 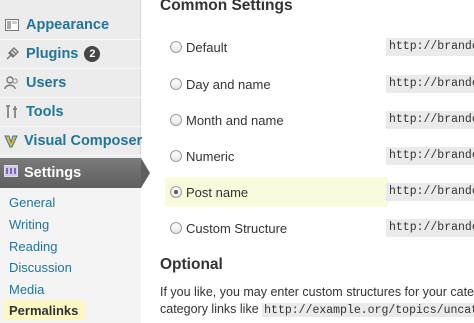 I want to click on menu-label-users: Users, so click(x=46, y=83).